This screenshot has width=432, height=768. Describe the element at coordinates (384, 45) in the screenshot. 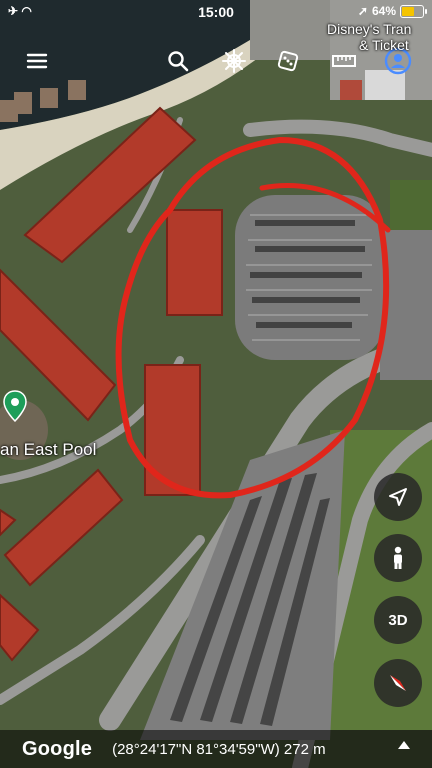

I see `poi-label-line2: & Ticket` at that location.